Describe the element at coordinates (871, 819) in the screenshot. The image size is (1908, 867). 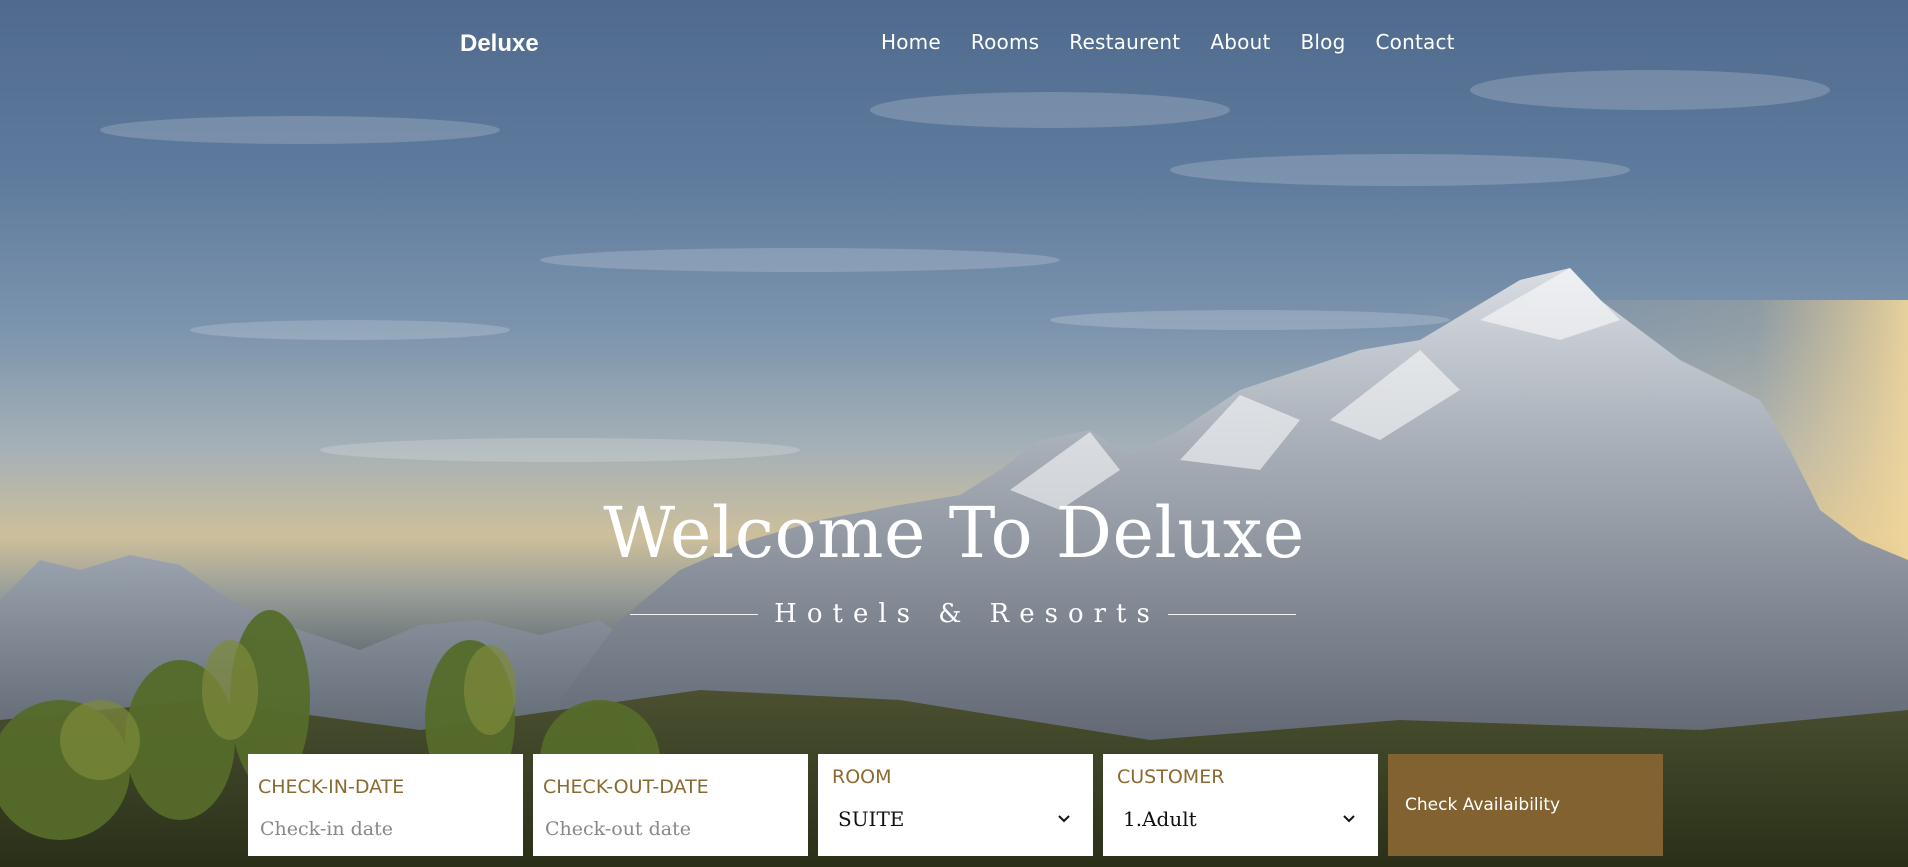
I see `room-selected-value: SUITE` at that location.